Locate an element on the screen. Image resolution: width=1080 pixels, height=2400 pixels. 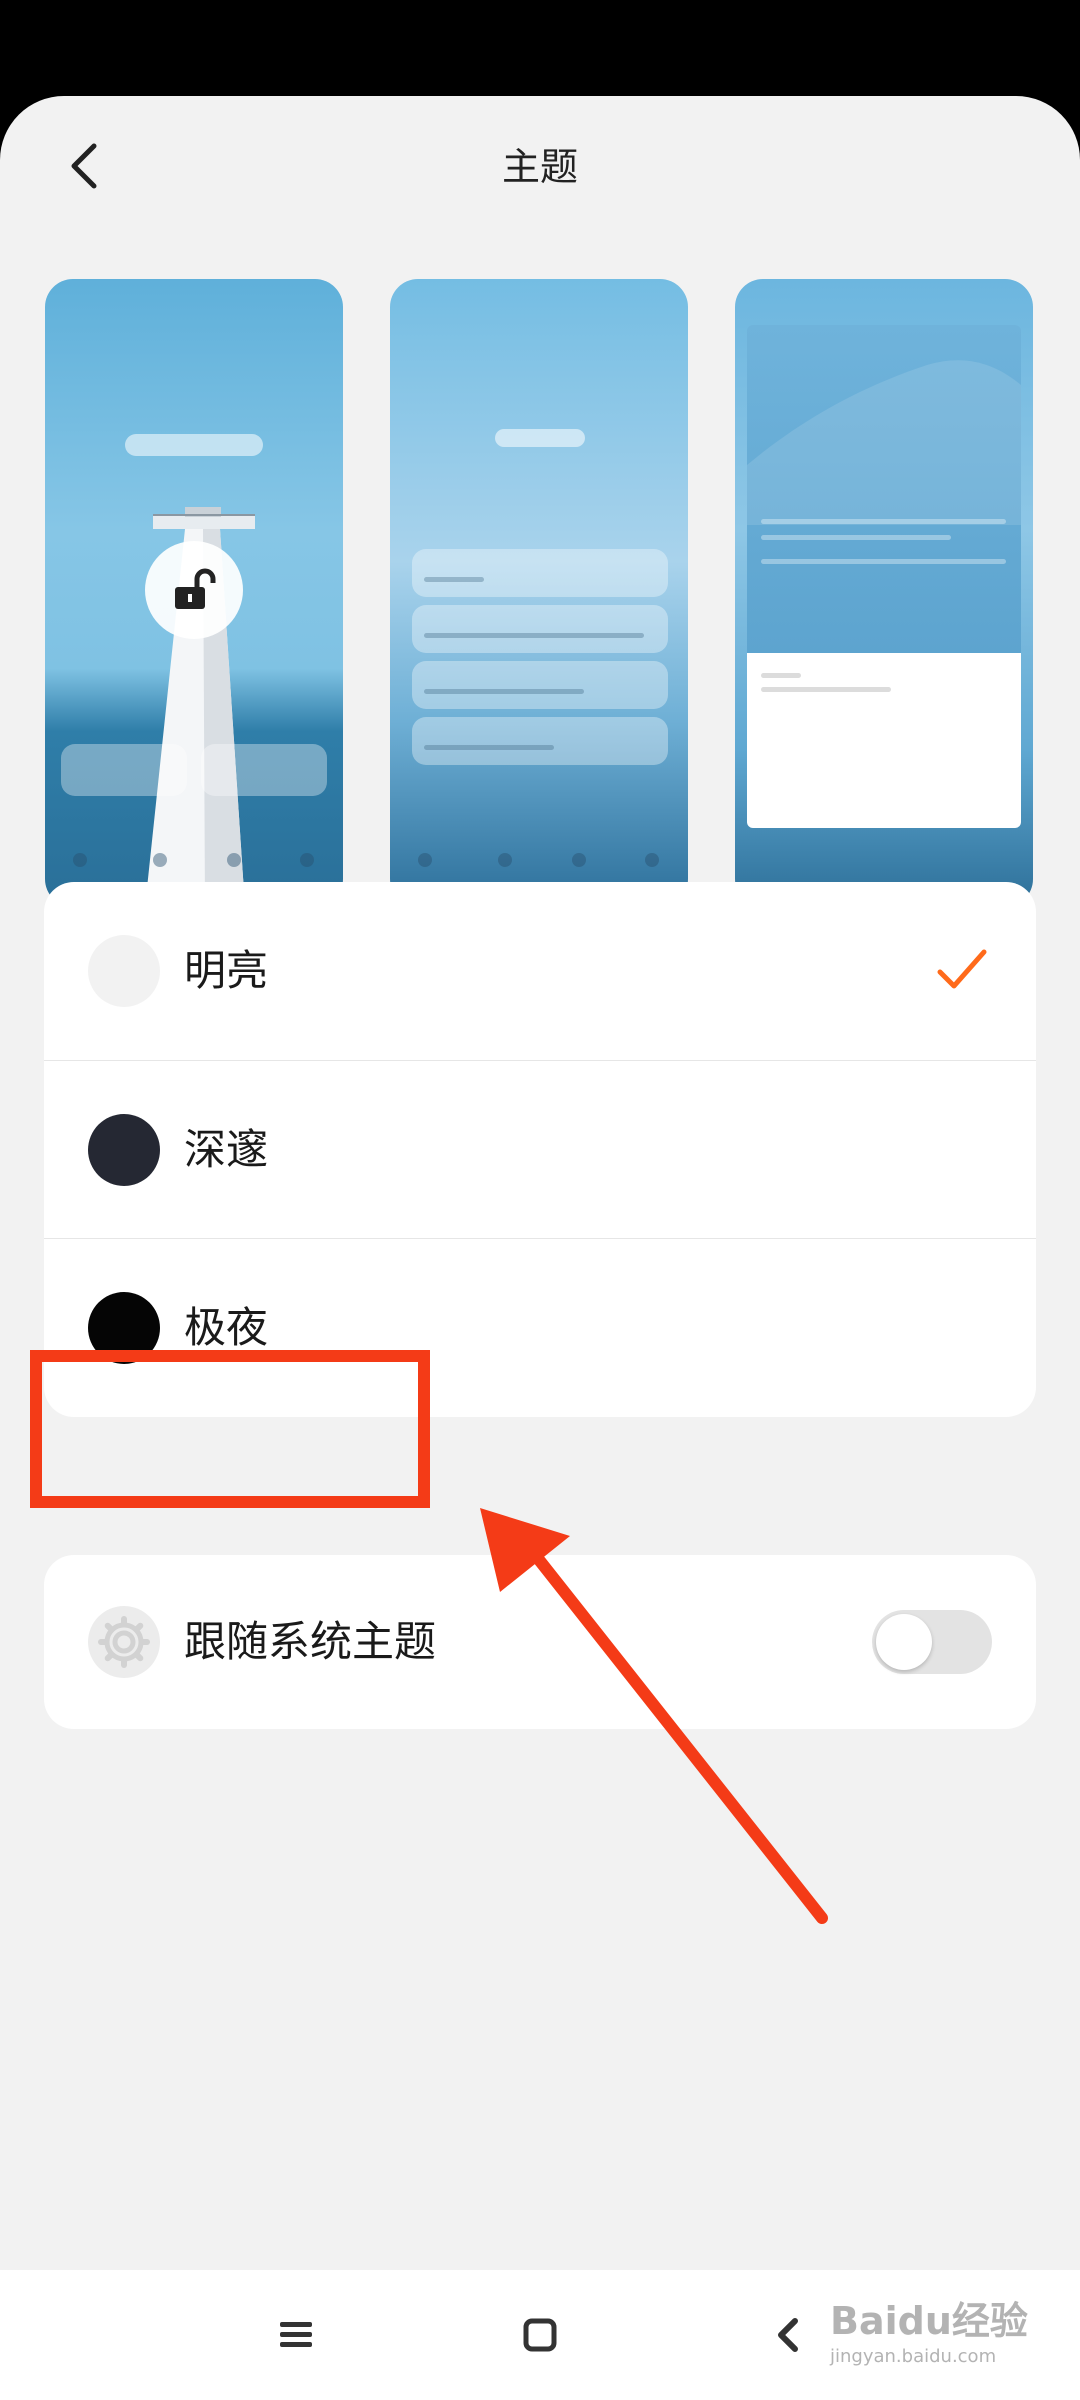
home-button is located at coordinates (540, 2335).